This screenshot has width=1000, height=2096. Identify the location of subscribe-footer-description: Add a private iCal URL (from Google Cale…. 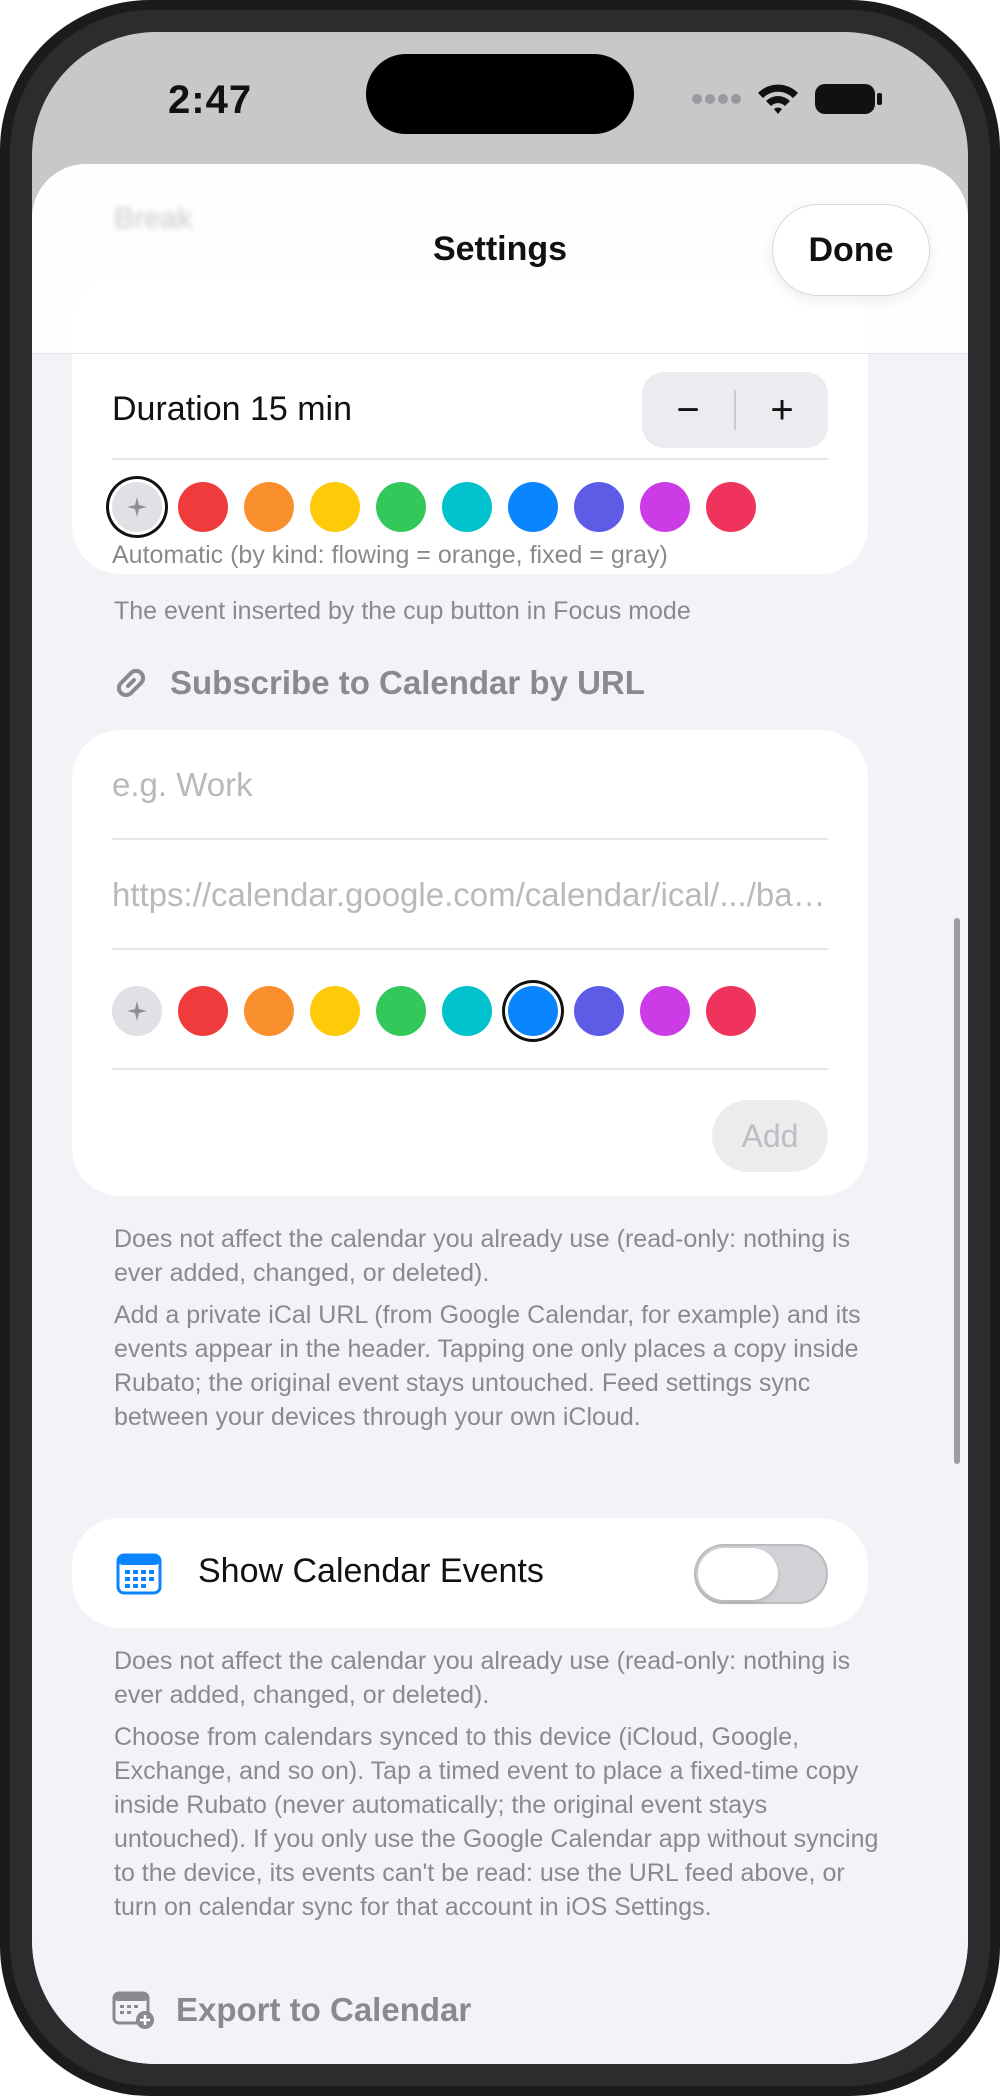
(487, 1366).